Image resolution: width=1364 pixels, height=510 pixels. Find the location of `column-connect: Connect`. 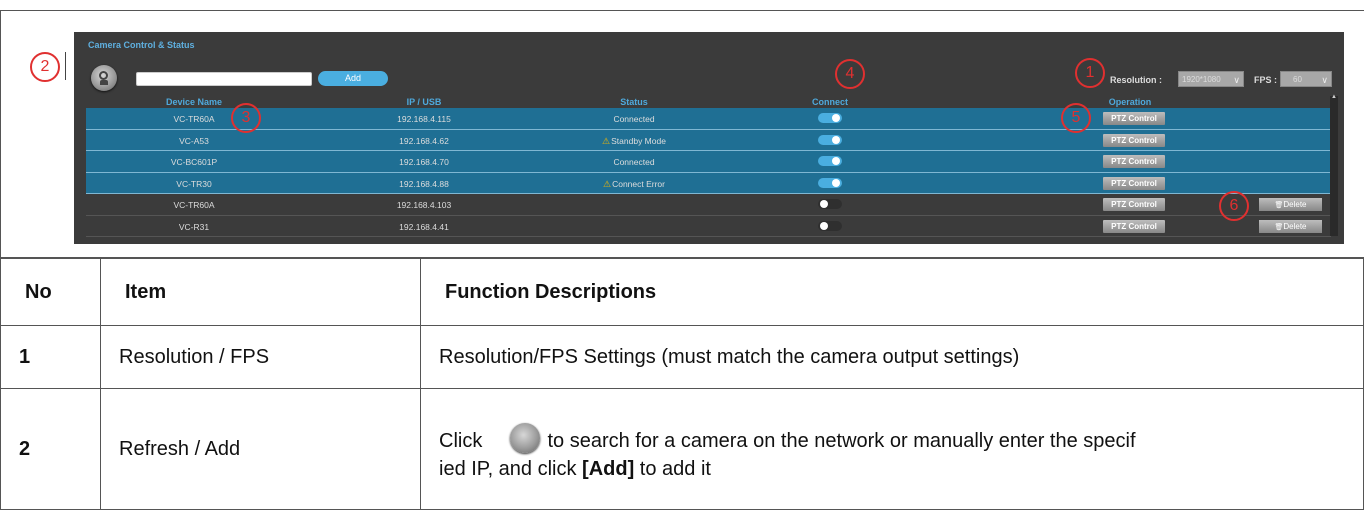

column-connect: Connect is located at coordinates (830, 102).